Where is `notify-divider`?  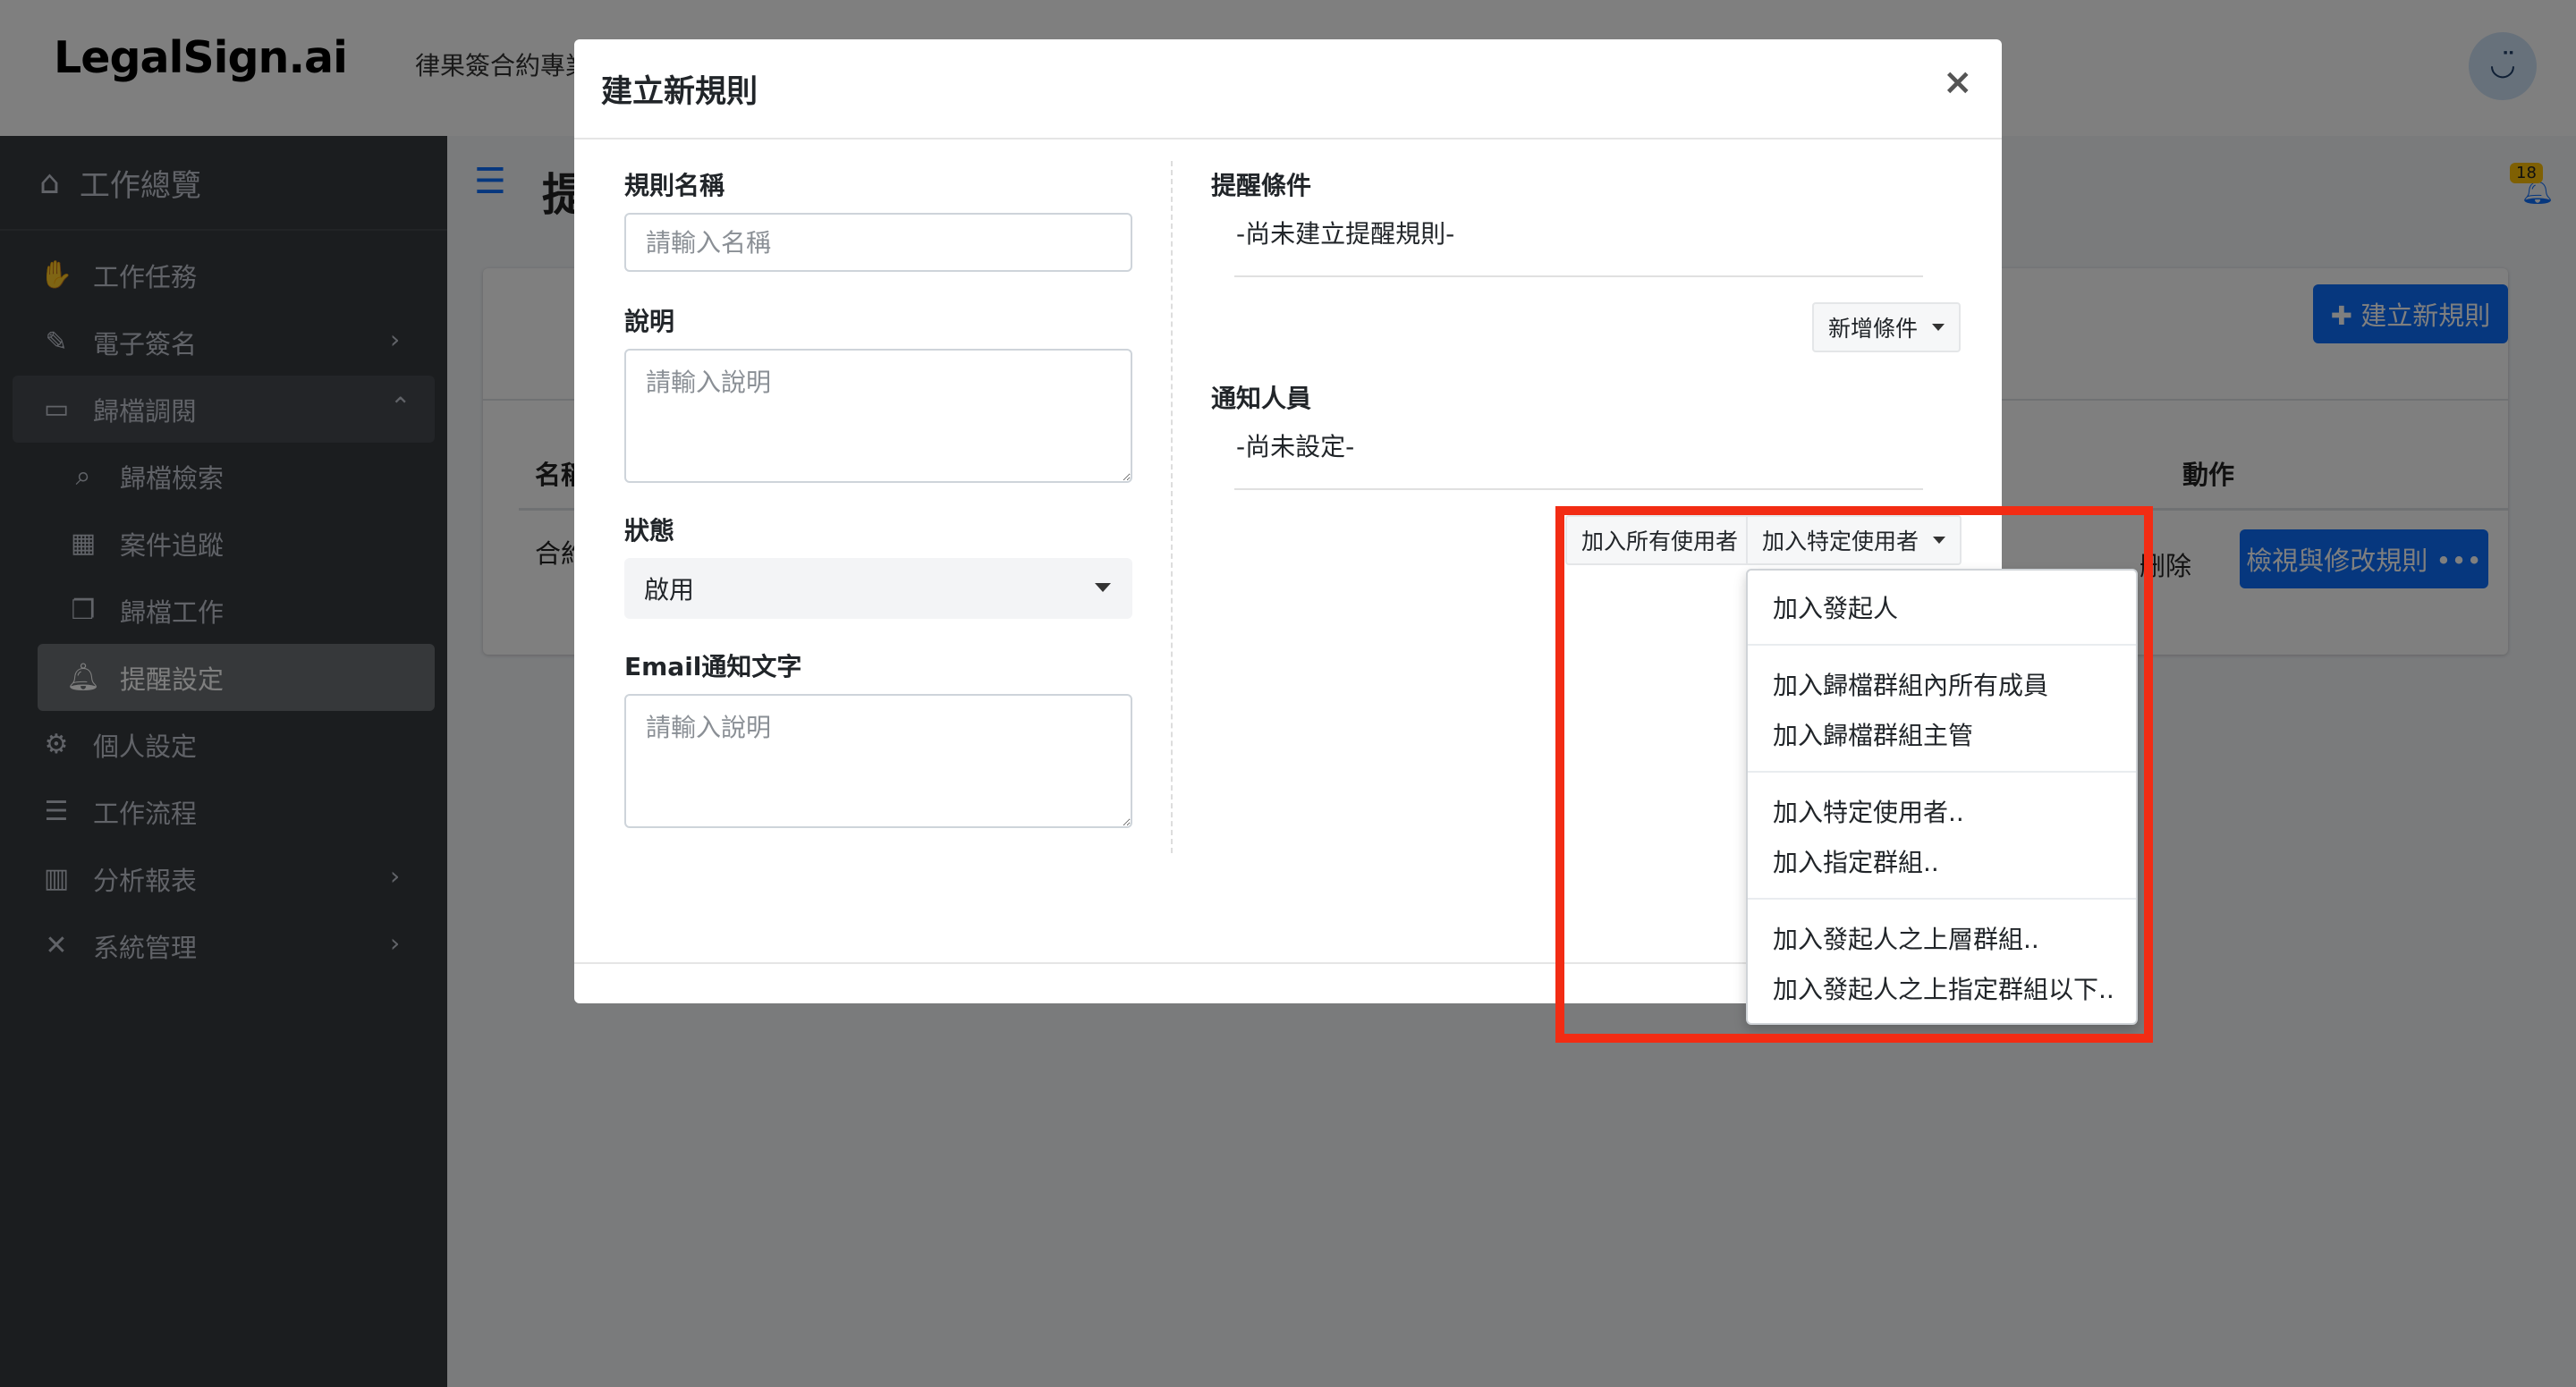 notify-divider is located at coordinates (1578, 489).